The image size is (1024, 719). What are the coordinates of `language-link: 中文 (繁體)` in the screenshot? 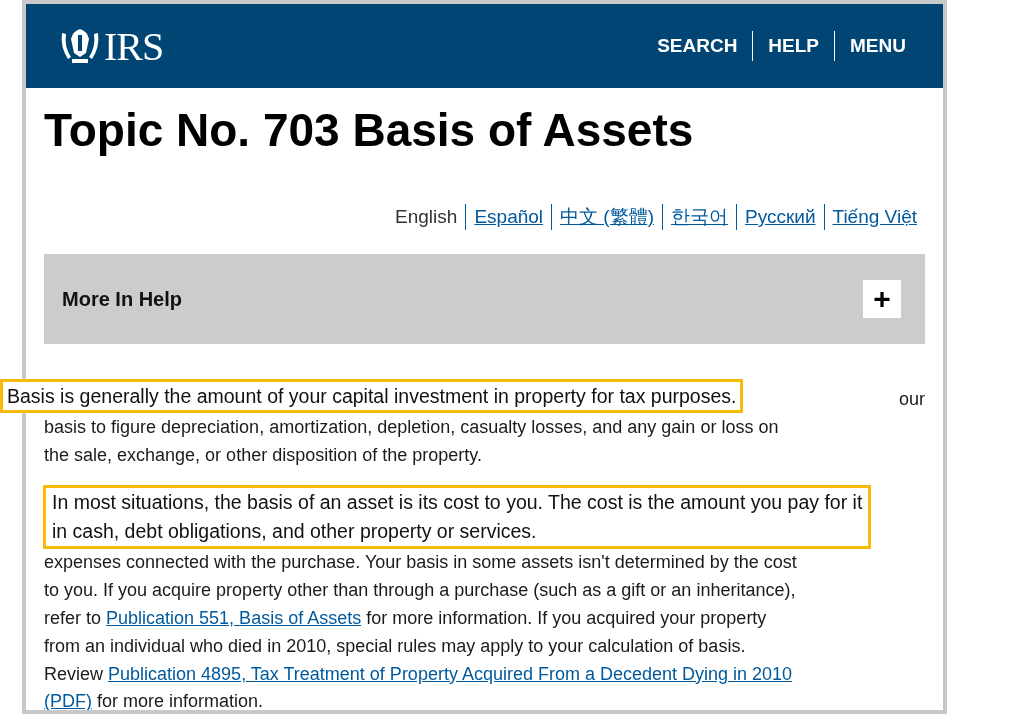 It's located at (607, 217).